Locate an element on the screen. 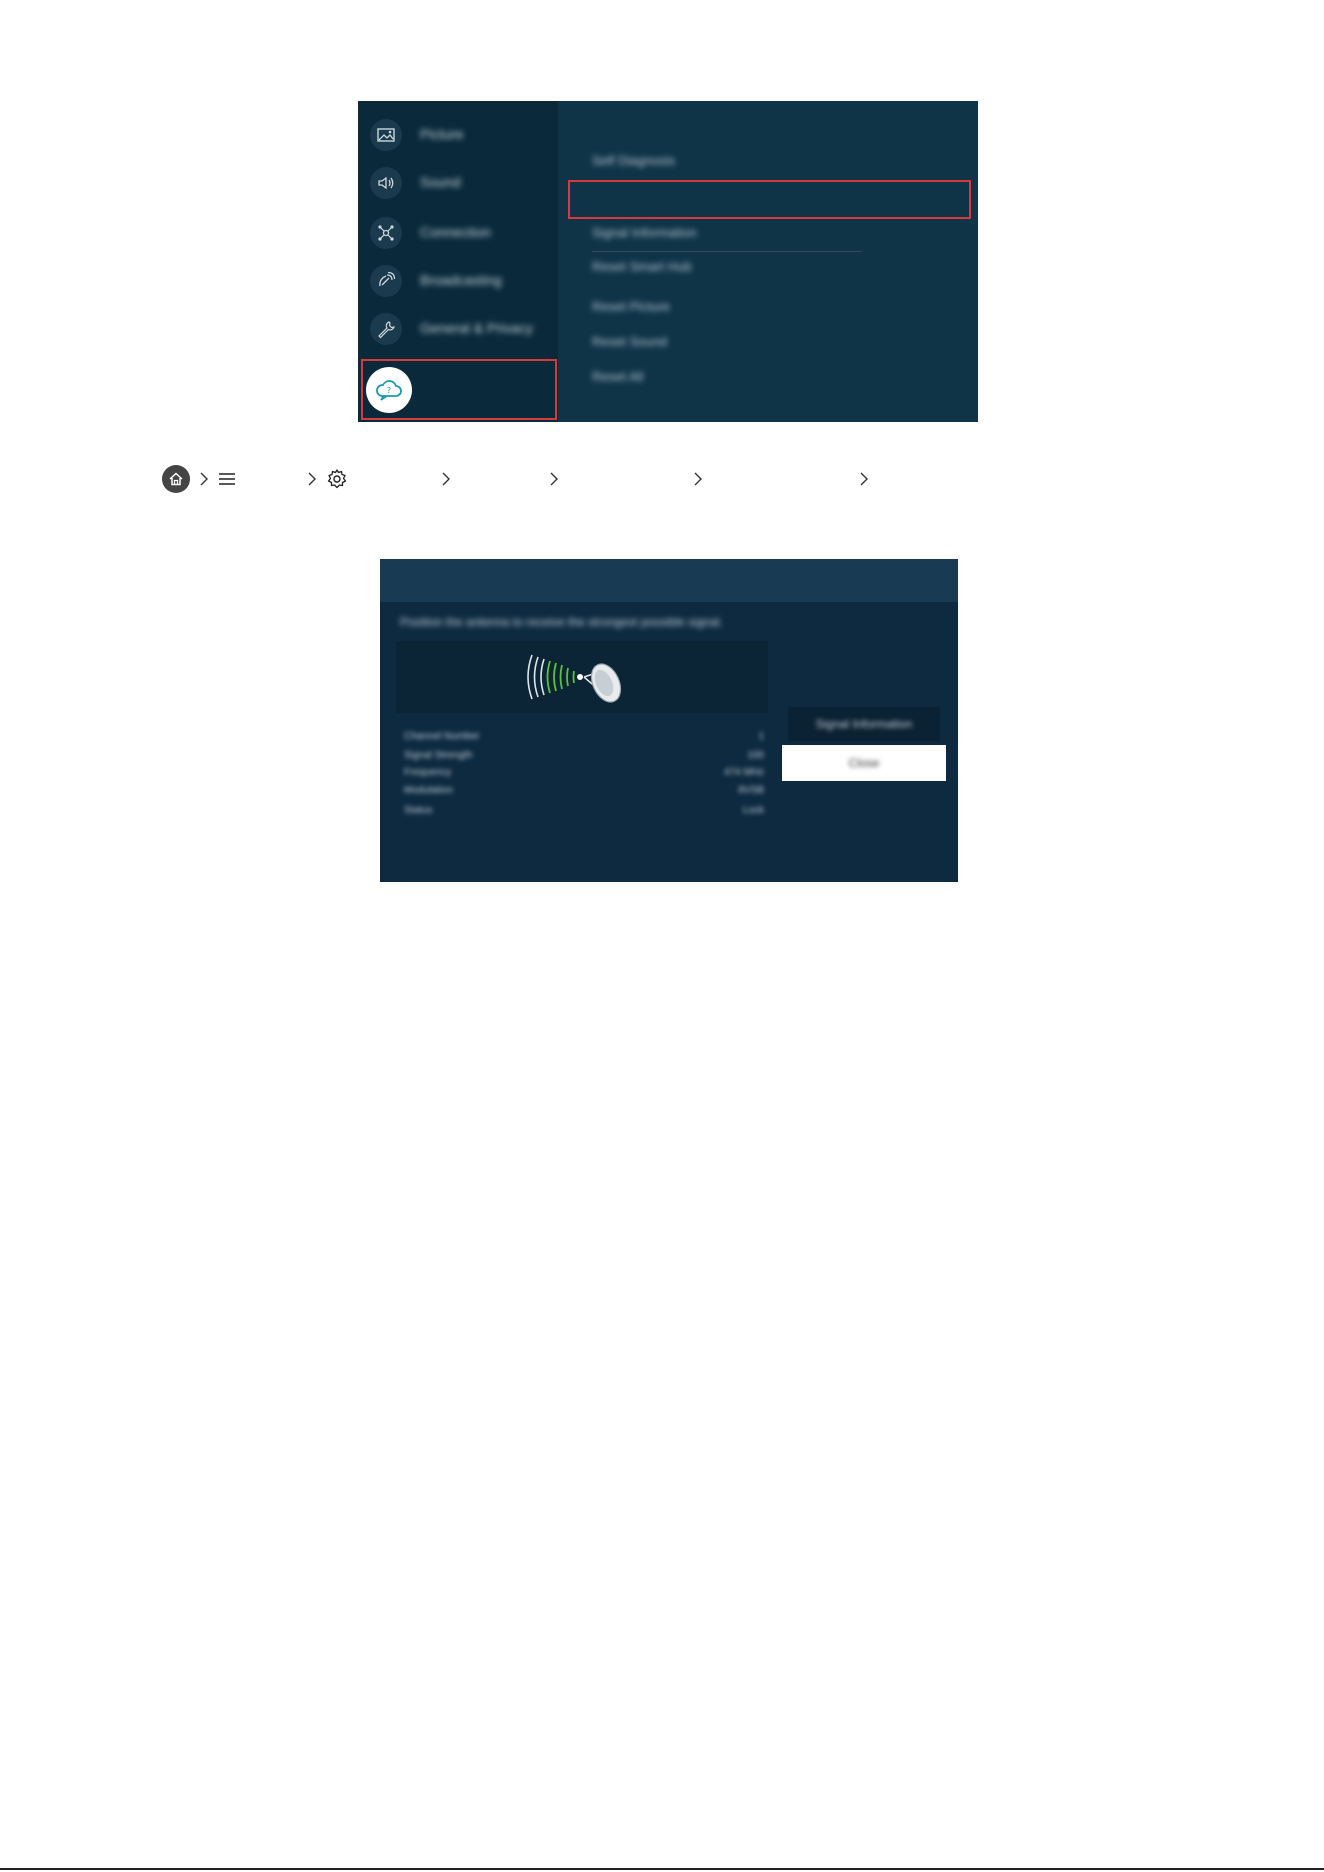 The height and width of the screenshot is (1872, 1324). button-label: Close is located at coordinates (864, 763).